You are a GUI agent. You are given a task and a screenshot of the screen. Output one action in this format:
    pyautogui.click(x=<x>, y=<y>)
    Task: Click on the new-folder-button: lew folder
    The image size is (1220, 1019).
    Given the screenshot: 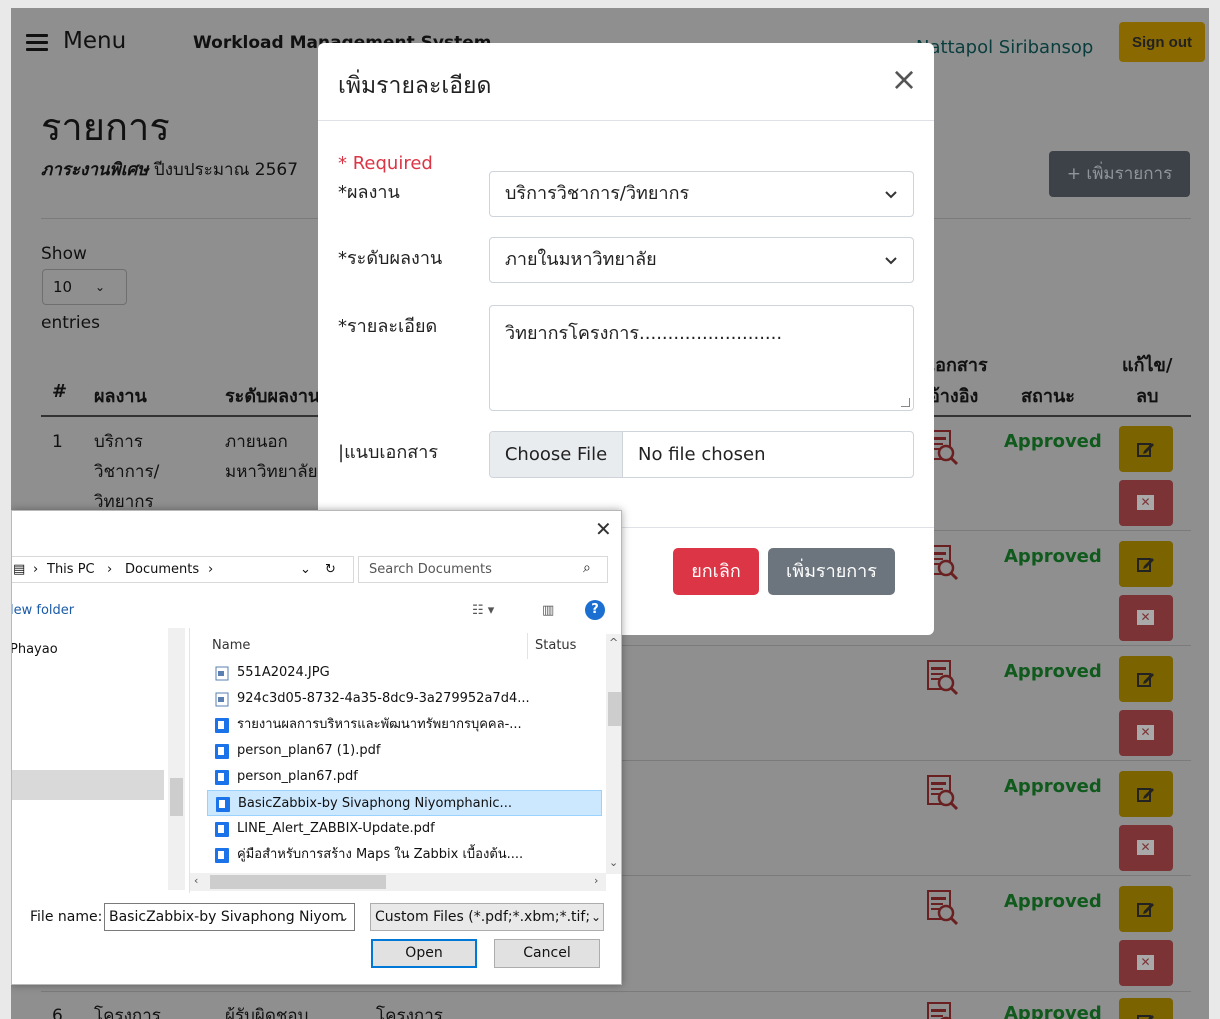 What is the action you would take?
    pyautogui.click(x=43, y=610)
    